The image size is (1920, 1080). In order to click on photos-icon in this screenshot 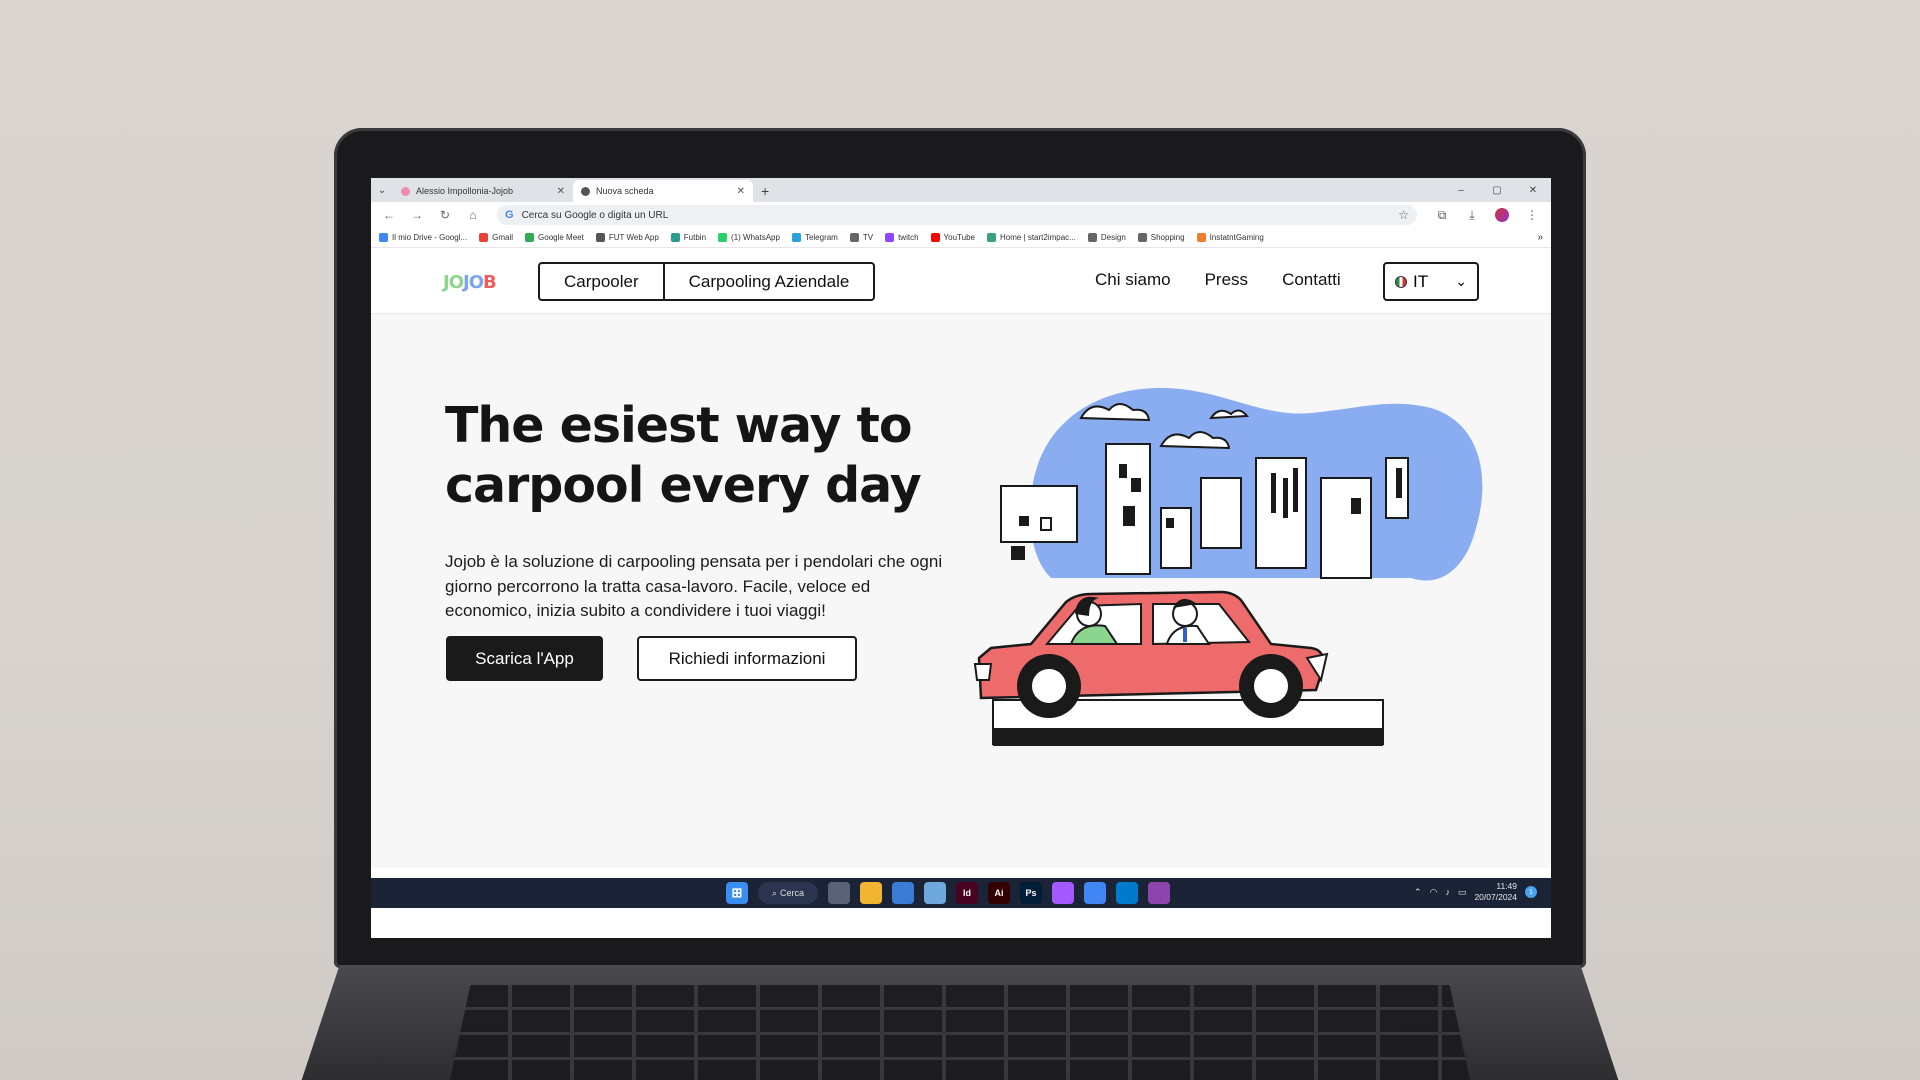, I will do `click(935, 893)`.